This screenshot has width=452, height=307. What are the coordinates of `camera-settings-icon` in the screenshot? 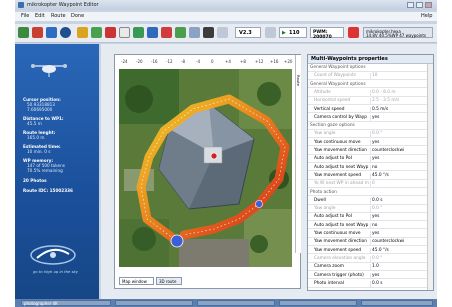 It's located at (208, 32).